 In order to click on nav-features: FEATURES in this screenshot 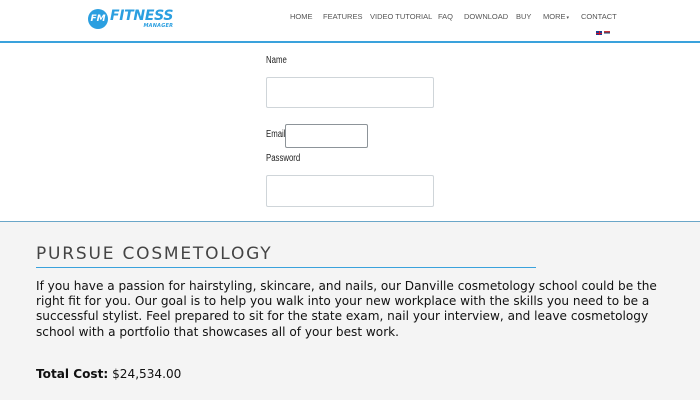, I will do `click(342, 16)`.